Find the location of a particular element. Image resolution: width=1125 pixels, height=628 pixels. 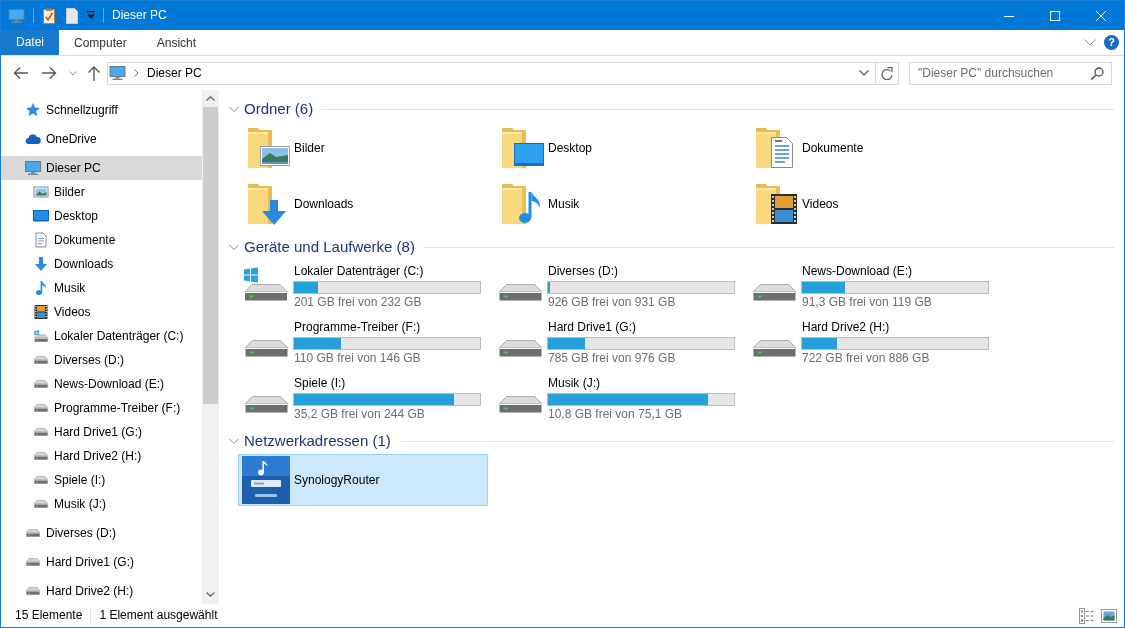

scroll-down-icon is located at coordinates (210, 594).